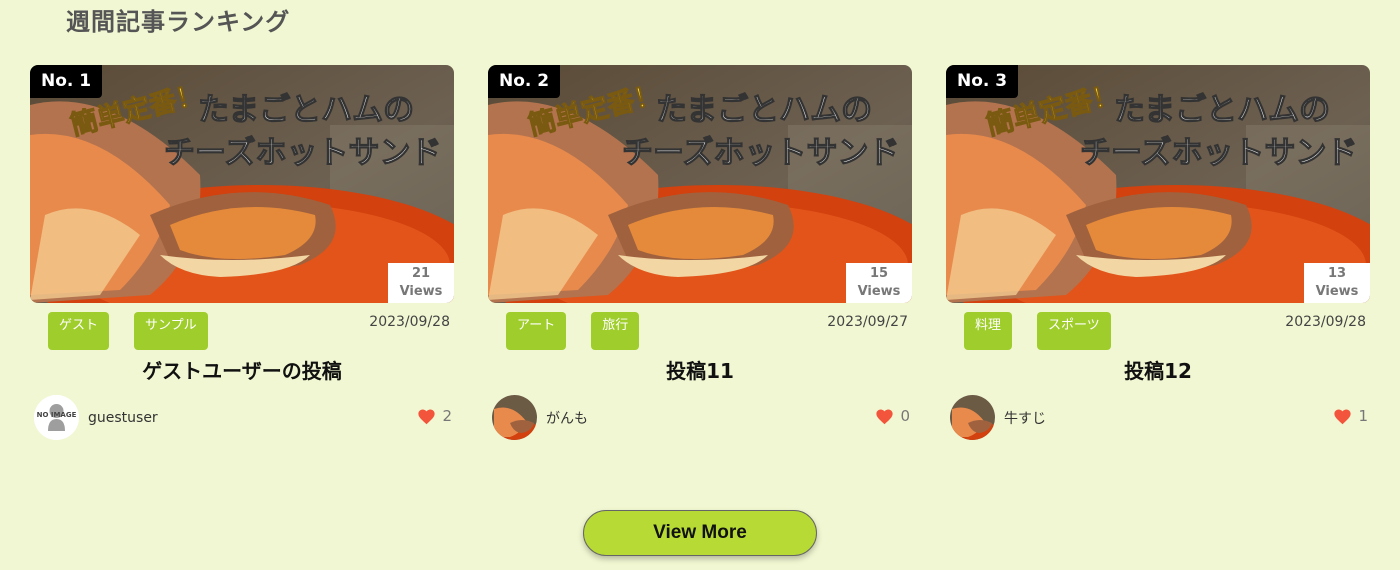  Describe the element at coordinates (178, 22) in the screenshot. I see `section-title: 週間記事ランキング` at that location.